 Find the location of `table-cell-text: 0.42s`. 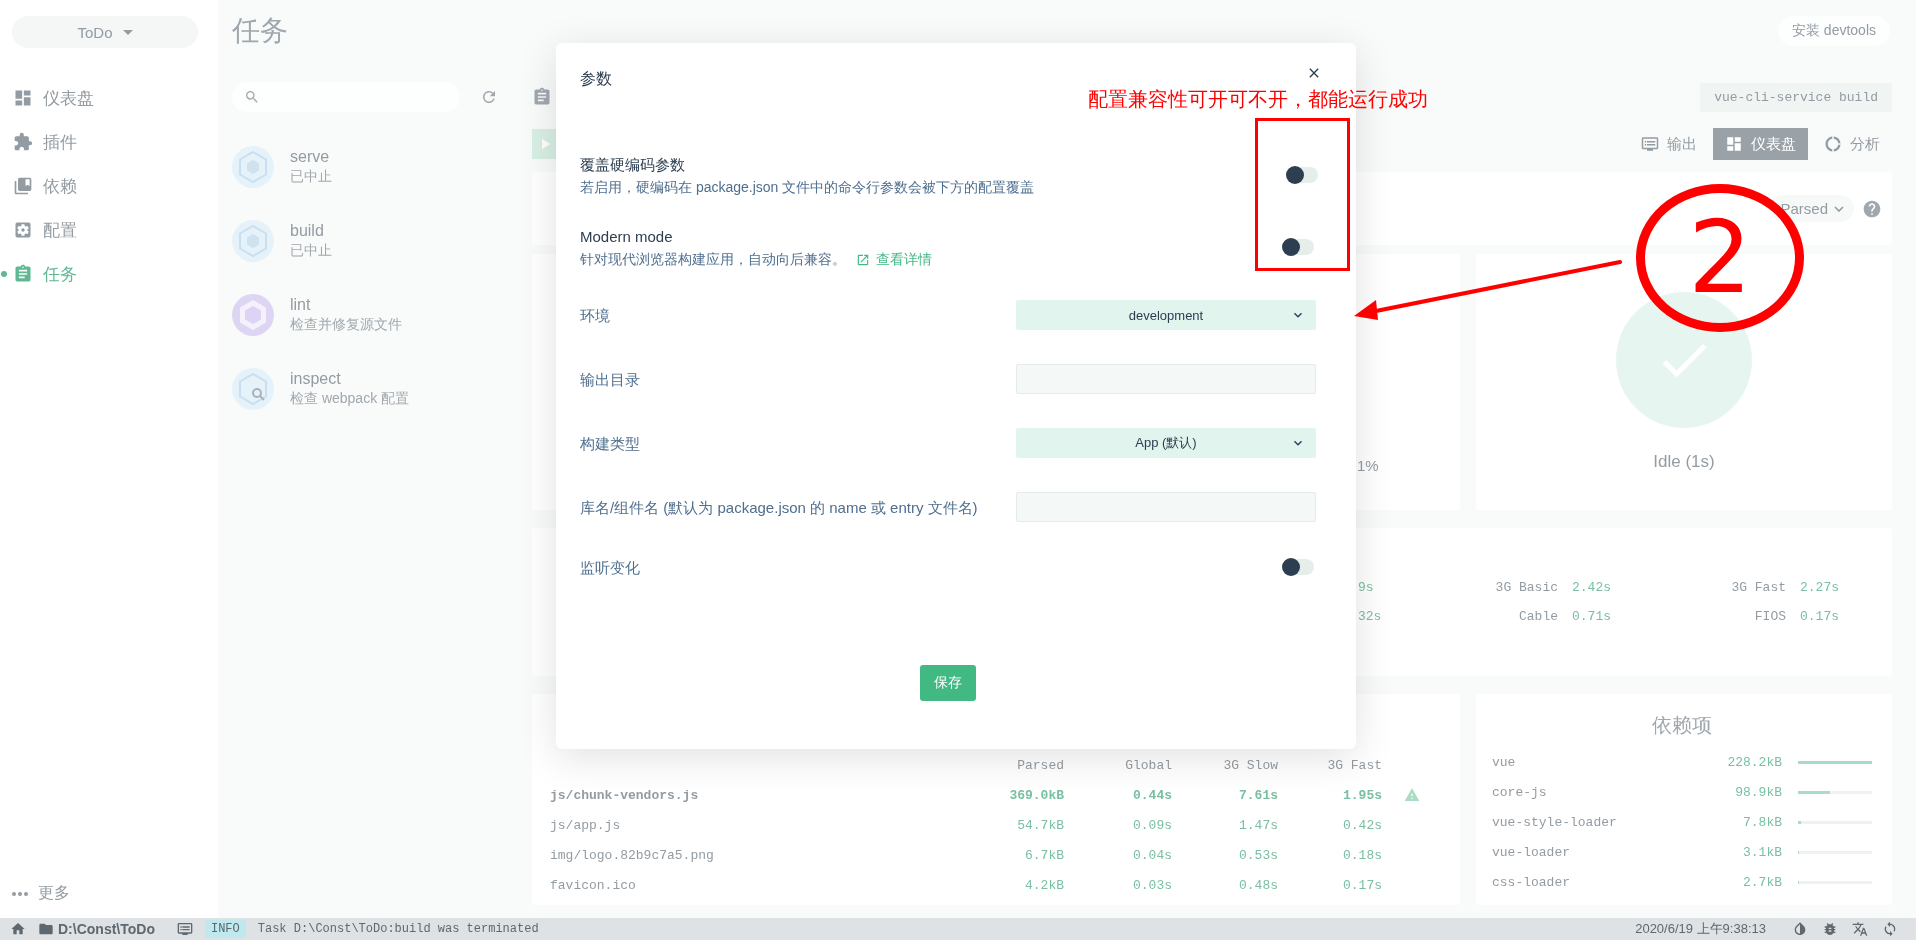

table-cell-text: 0.42s is located at coordinates (1362, 825).